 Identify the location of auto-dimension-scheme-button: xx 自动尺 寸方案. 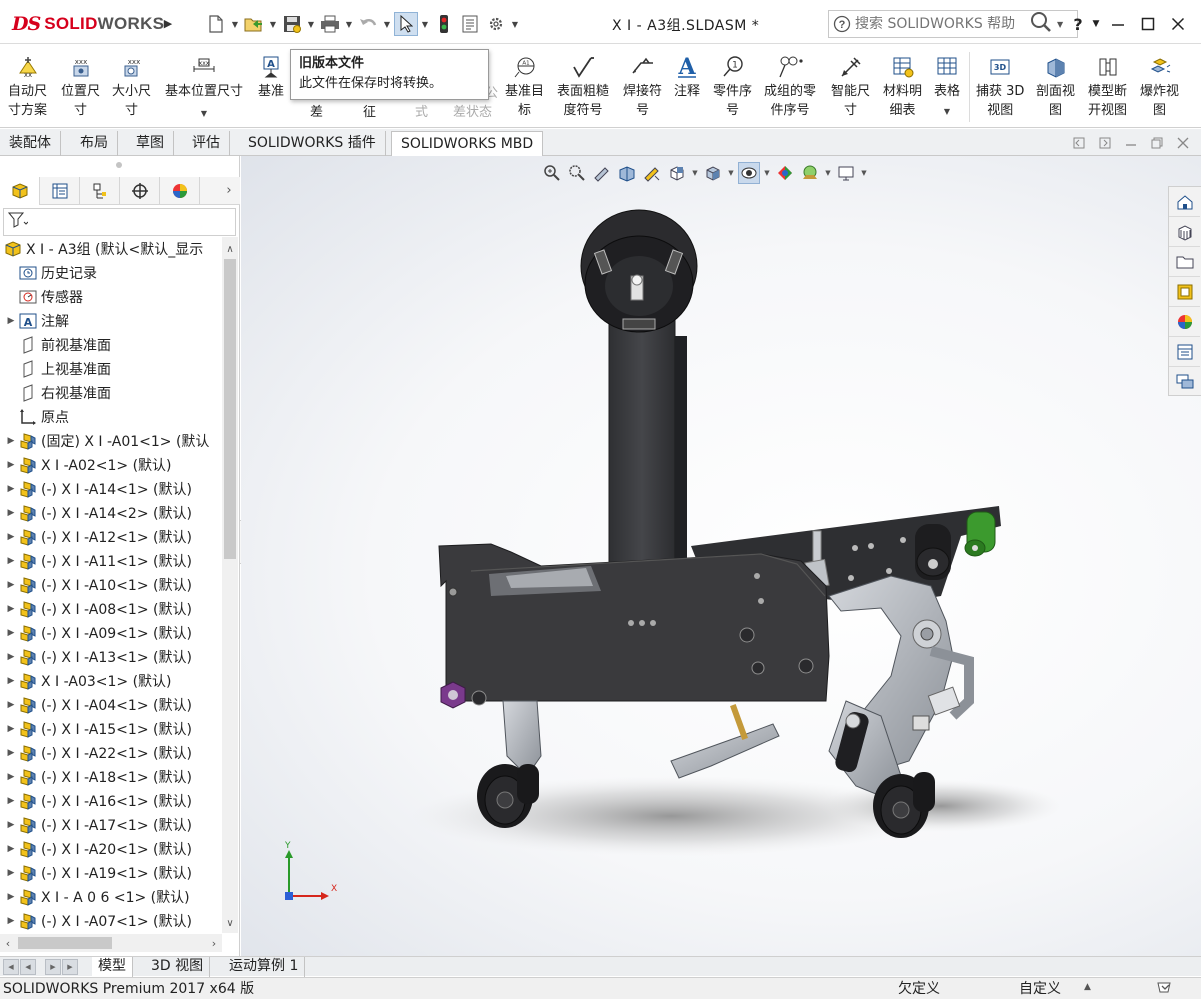
(27, 87).